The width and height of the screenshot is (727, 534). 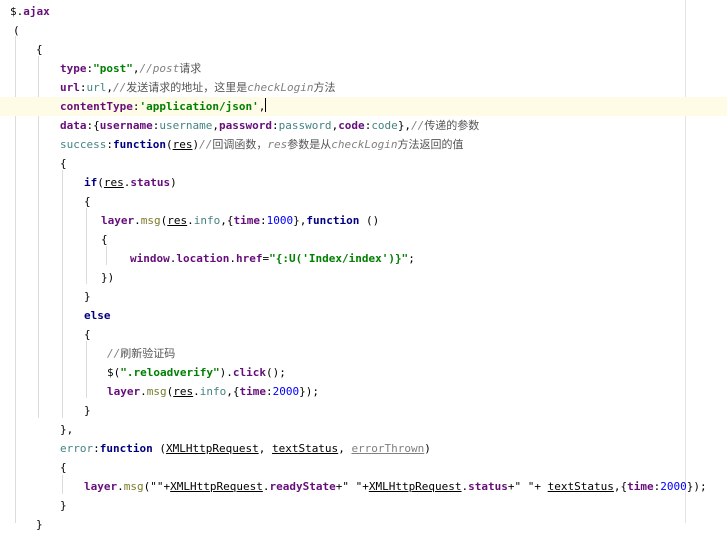 I want to click on code-token: type, so click(x=73, y=68).